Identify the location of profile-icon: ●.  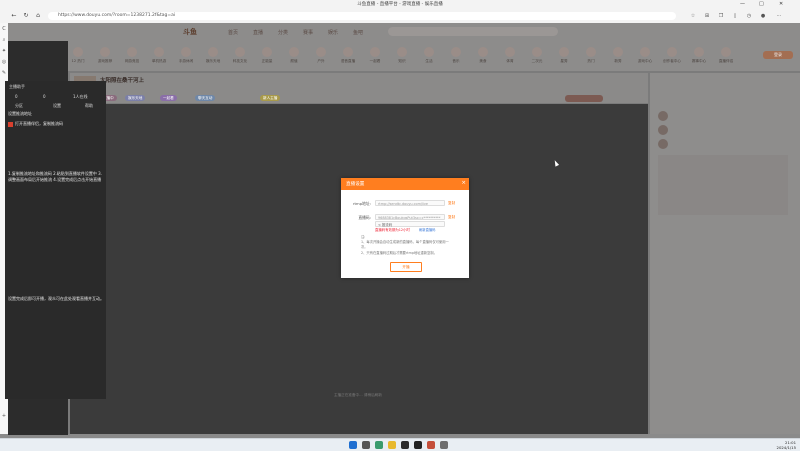
(763, 16).